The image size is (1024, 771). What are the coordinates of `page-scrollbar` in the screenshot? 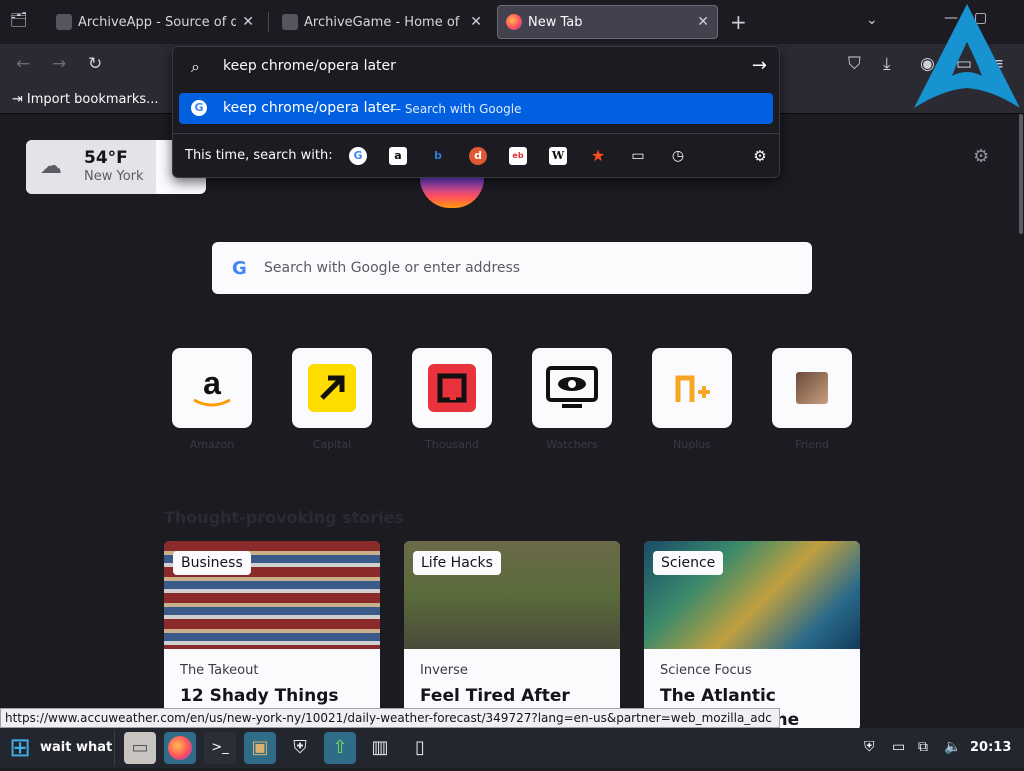 It's located at (1021, 174).